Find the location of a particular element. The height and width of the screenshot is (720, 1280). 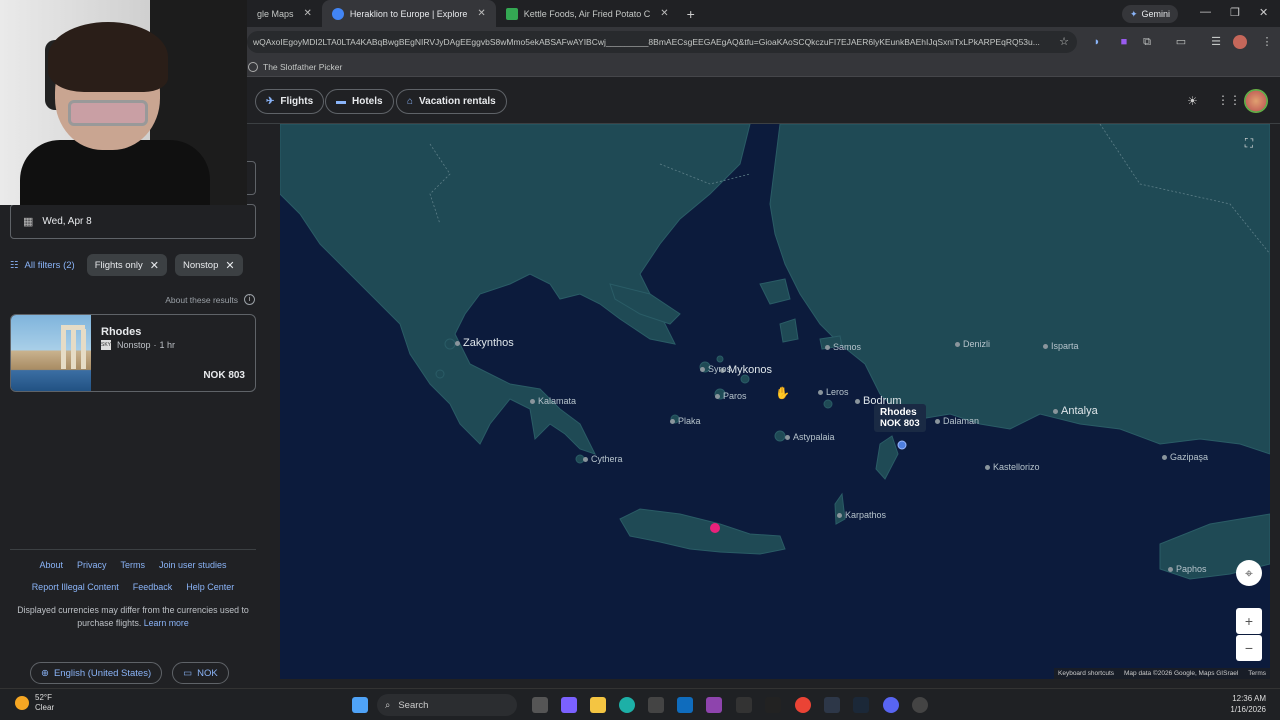

departure-date-field: ▦ Wed, Apr 8 is located at coordinates (133, 221).